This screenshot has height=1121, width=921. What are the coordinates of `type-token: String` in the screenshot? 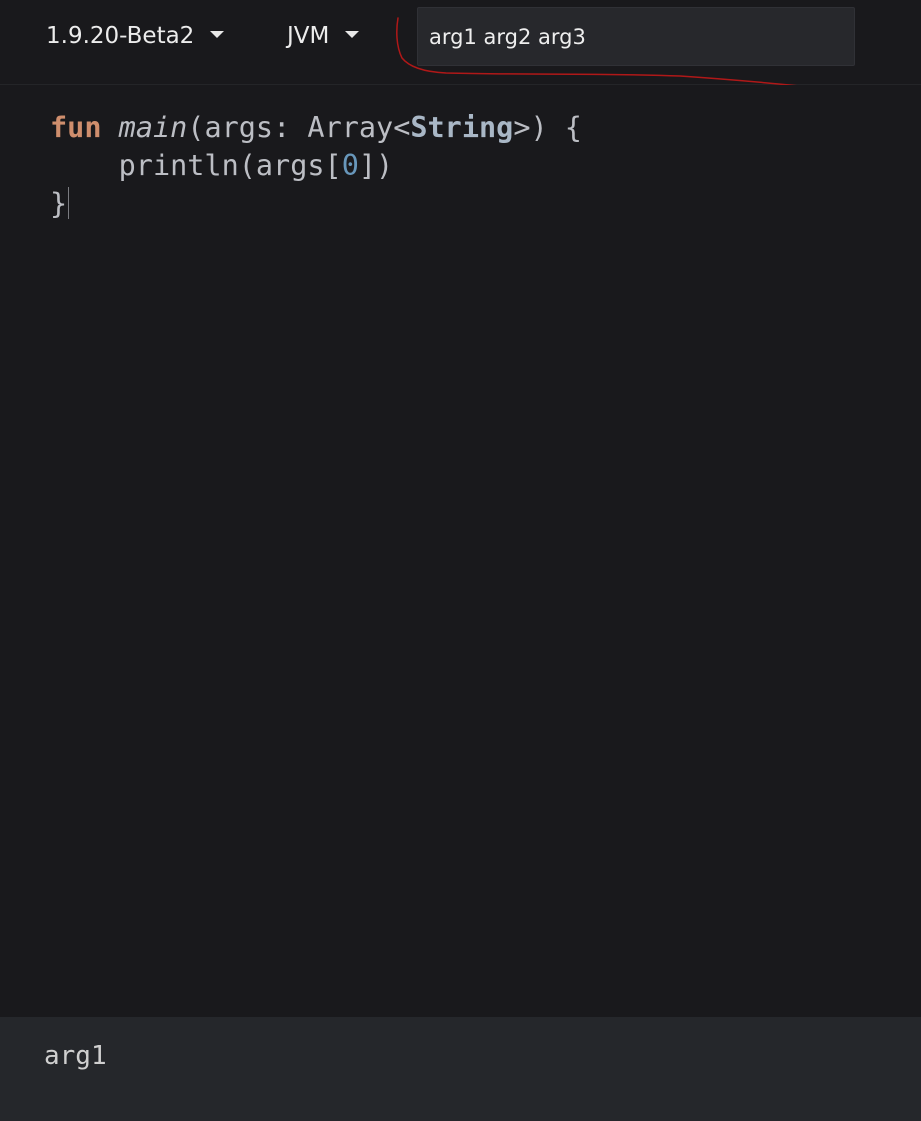 It's located at (462, 127).